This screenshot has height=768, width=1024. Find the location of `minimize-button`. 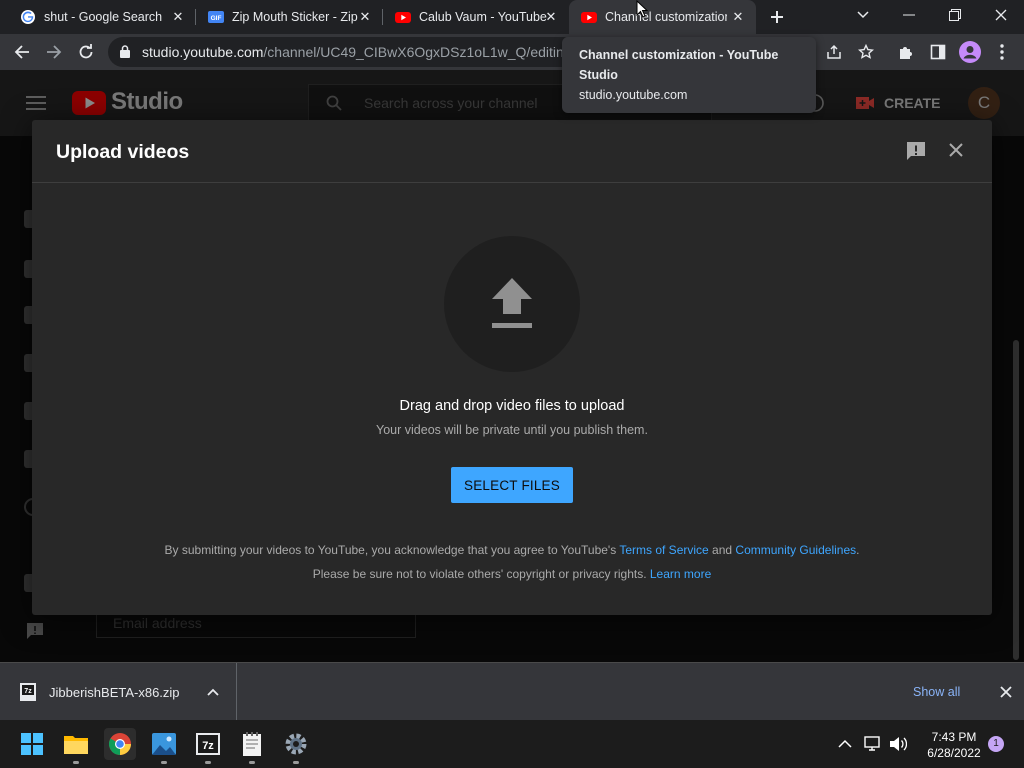

minimize-button is located at coordinates (909, 15).